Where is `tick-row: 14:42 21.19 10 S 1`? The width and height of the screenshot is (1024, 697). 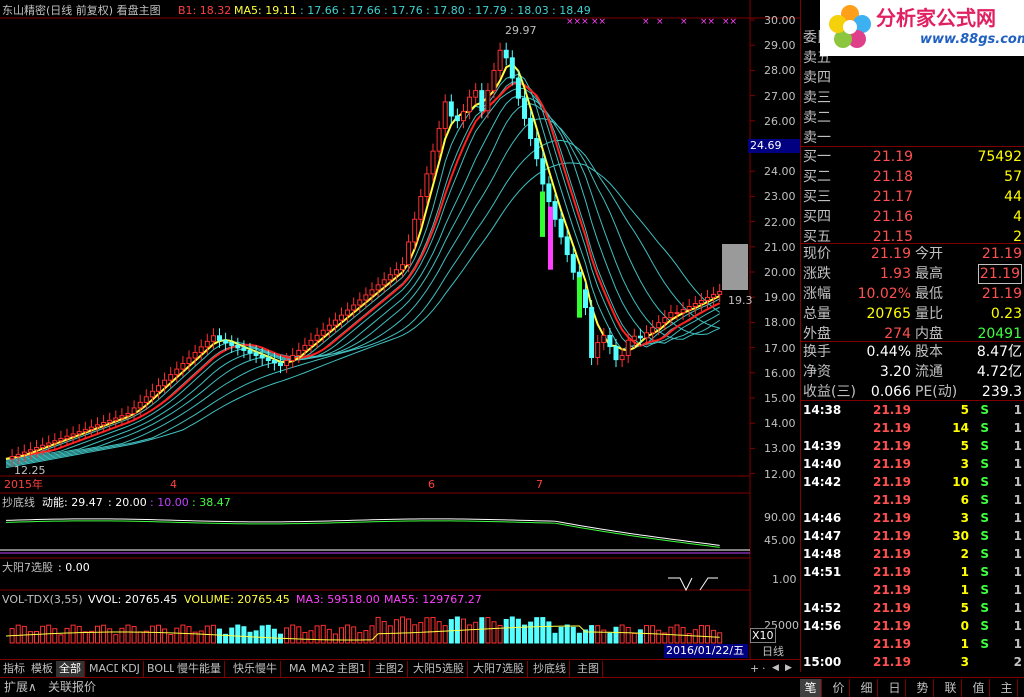 tick-row: 14:42 21.19 10 S 1 is located at coordinates (912, 482).